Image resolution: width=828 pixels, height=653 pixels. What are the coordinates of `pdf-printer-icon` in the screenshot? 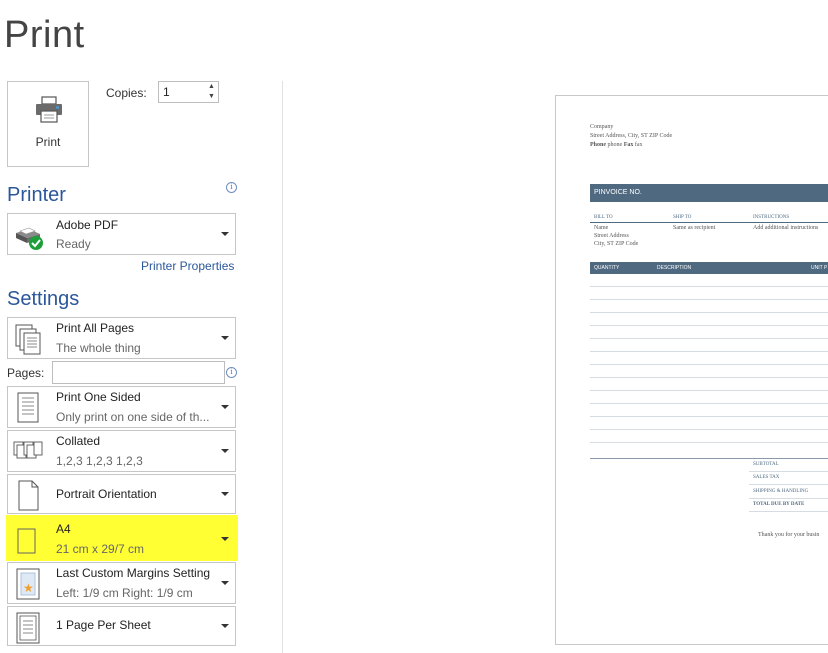 It's located at (29, 238).